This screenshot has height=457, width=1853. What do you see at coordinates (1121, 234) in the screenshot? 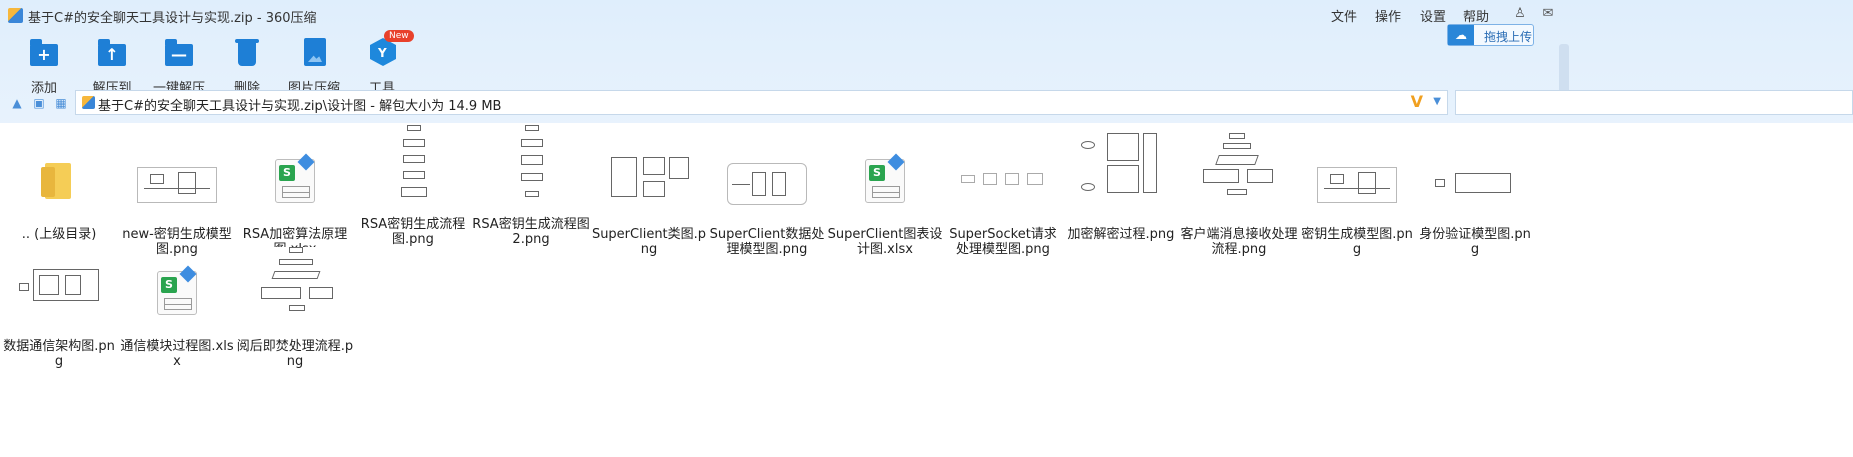
I see `file-name: 加密解密过程.png` at bounding box center [1121, 234].